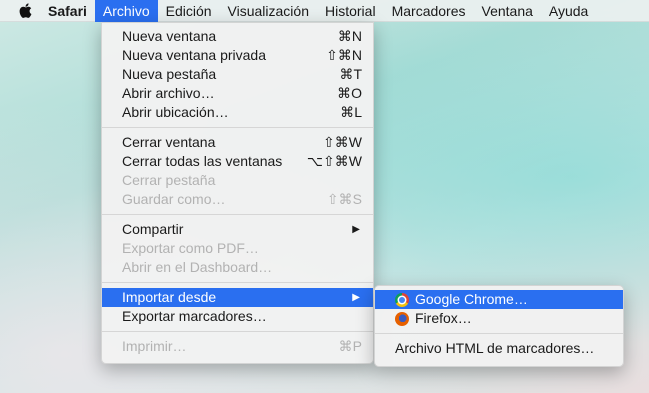 This screenshot has height=393, width=649. I want to click on menu-item-label: Cerrar pestaña, so click(169, 180).